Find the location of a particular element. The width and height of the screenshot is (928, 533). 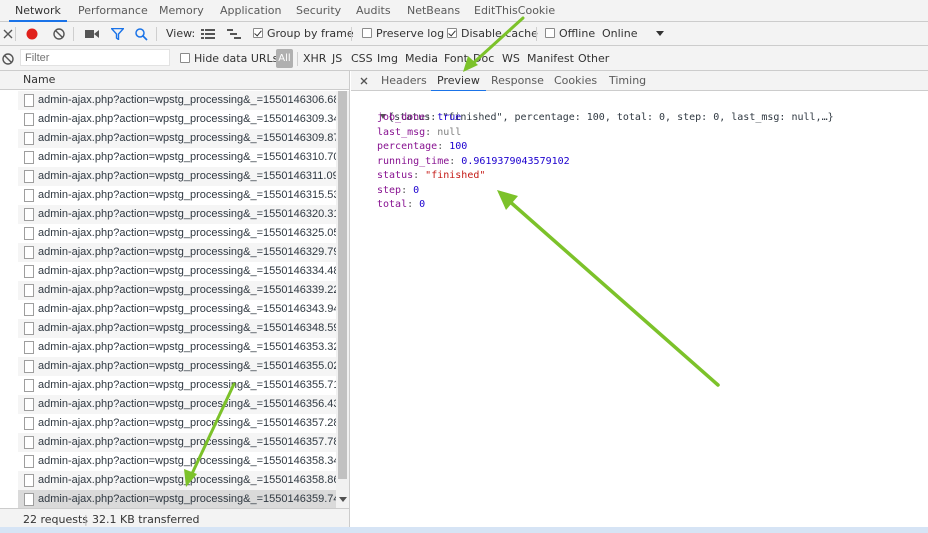

camera-icon is located at coordinates (92, 34).